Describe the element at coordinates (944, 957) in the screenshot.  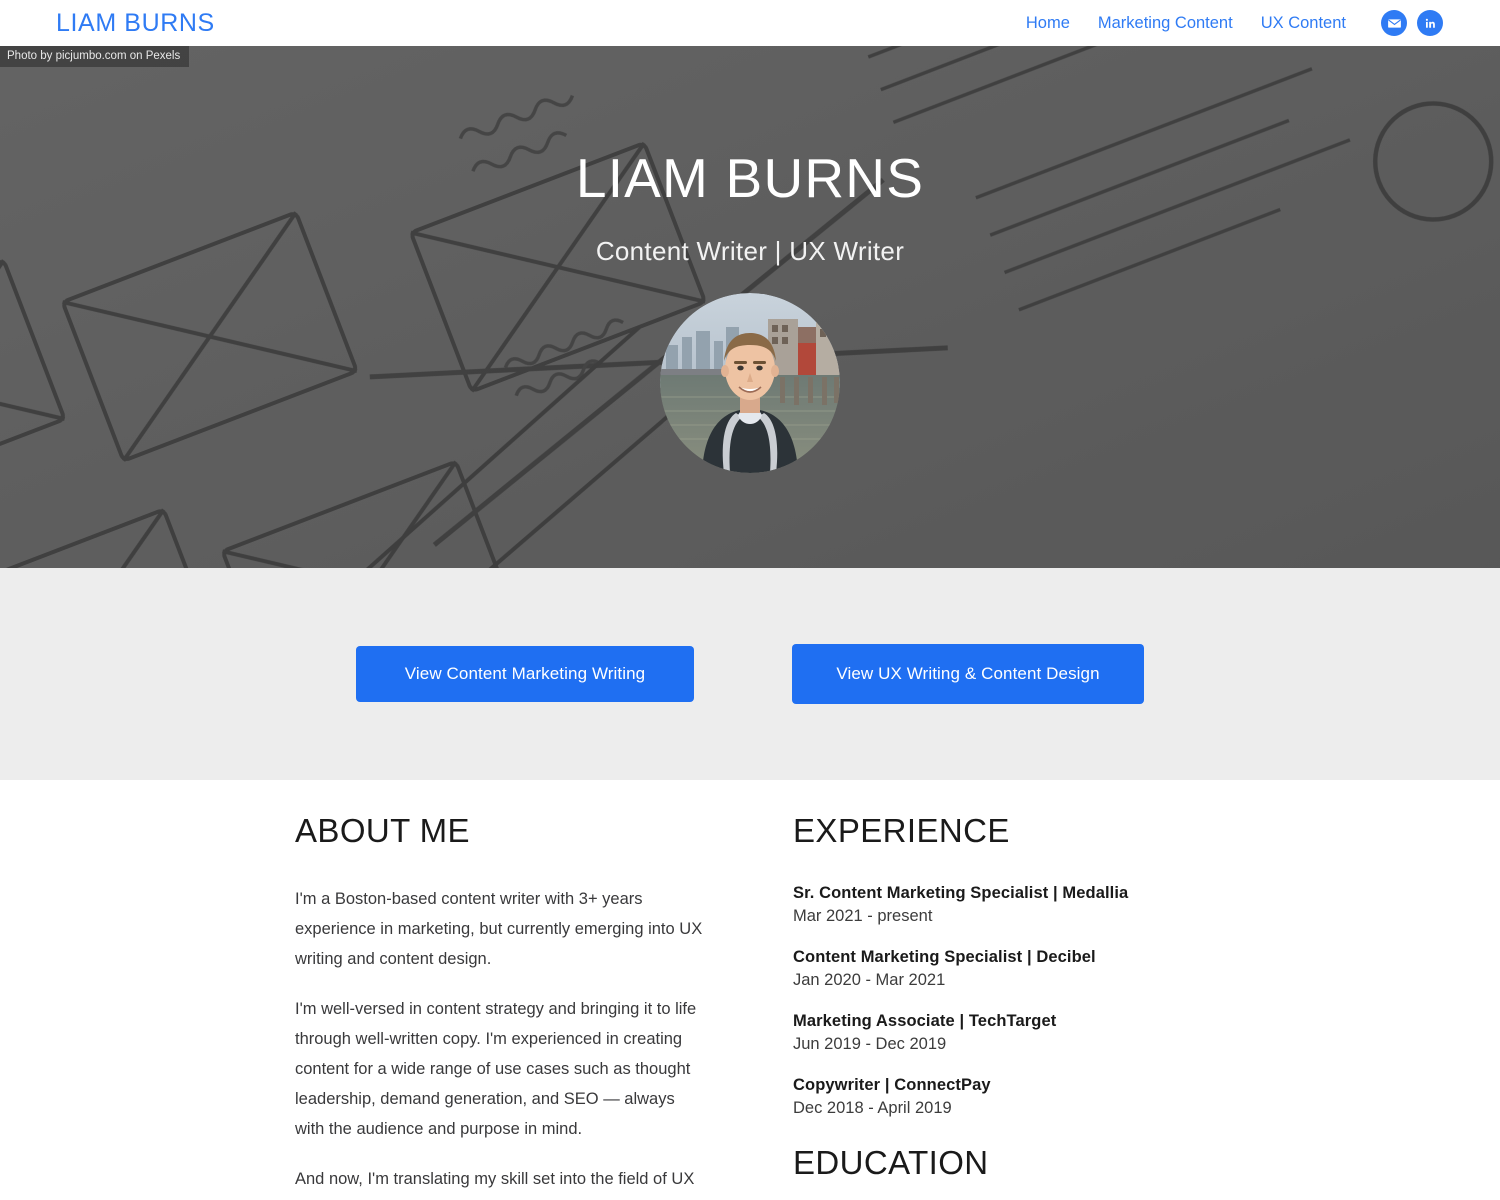
I see `job-title: Content Marketing Specialist | Decibel` at that location.